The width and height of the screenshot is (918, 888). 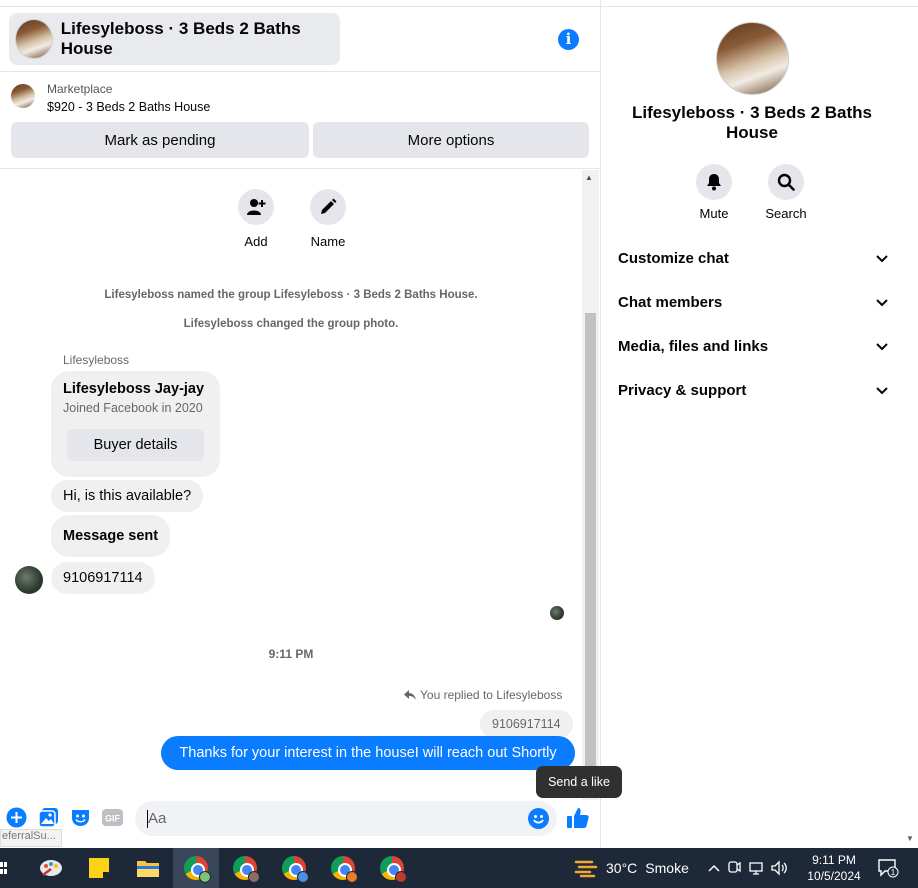 I want to click on sender-name: Lifesyleboss, so click(x=96, y=360).